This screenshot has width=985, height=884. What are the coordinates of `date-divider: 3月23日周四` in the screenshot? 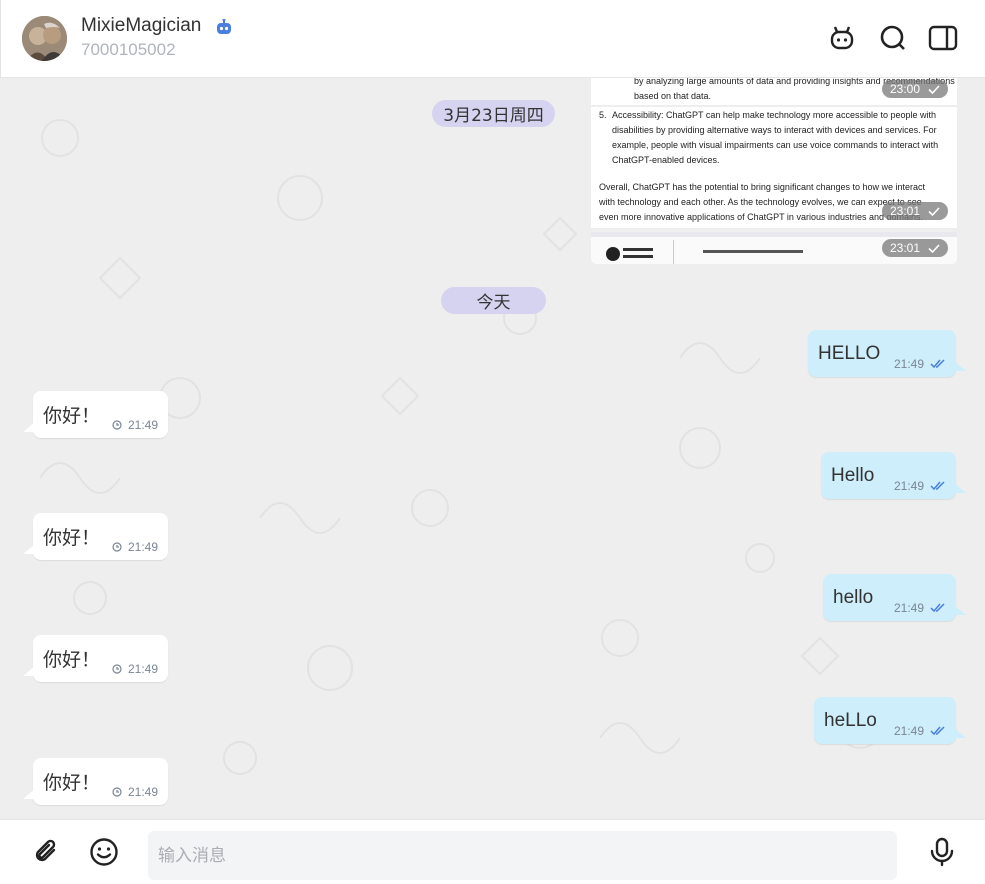 It's located at (493, 113).